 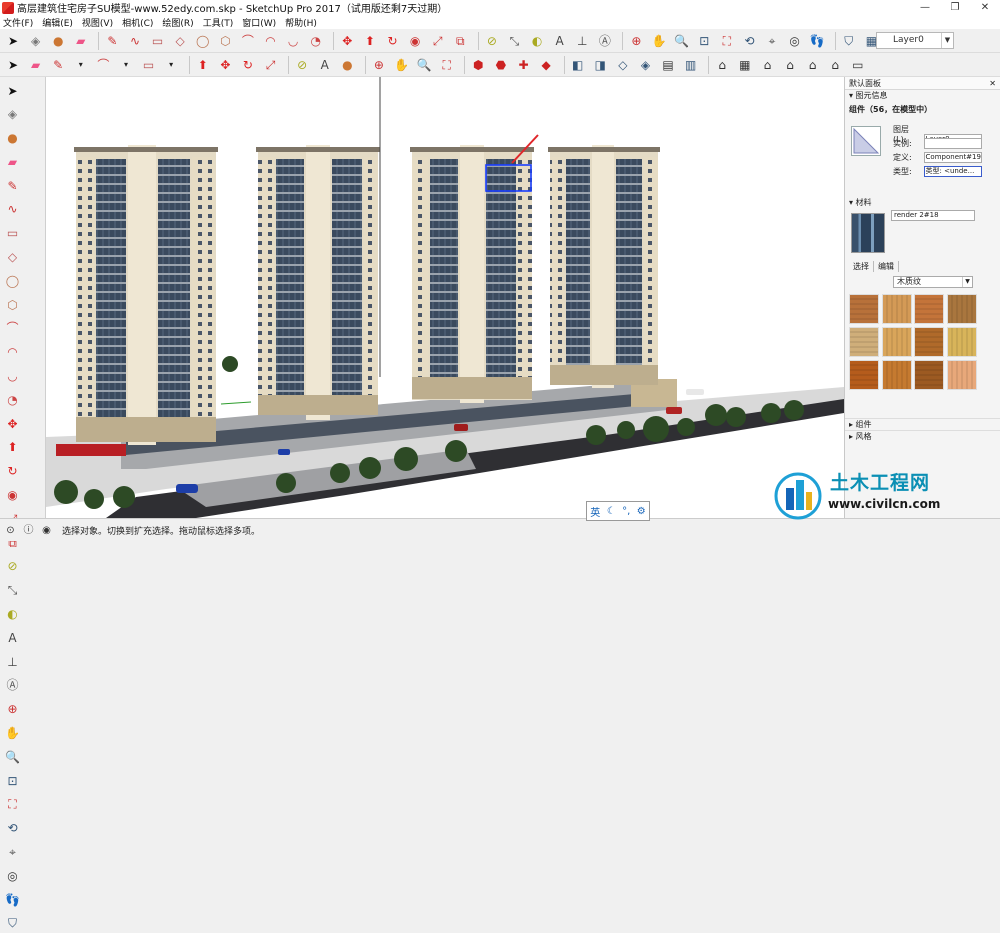 What do you see at coordinates (523, 65) in the screenshot?
I see `extension-warehouse-icon: ✚` at bounding box center [523, 65].